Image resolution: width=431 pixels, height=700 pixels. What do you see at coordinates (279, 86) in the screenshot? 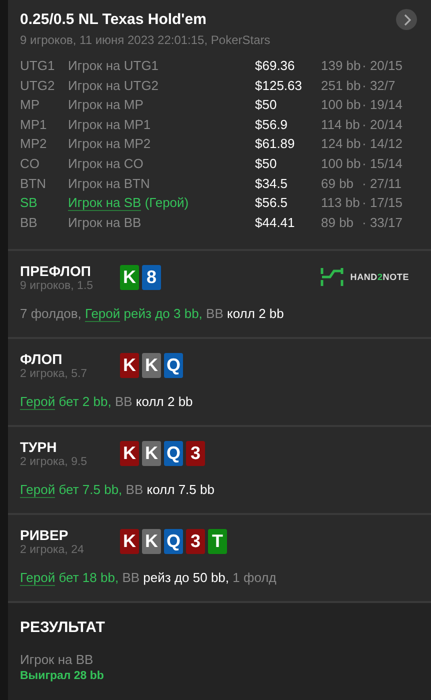
I see `stack-amount: $125.63` at bounding box center [279, 86].